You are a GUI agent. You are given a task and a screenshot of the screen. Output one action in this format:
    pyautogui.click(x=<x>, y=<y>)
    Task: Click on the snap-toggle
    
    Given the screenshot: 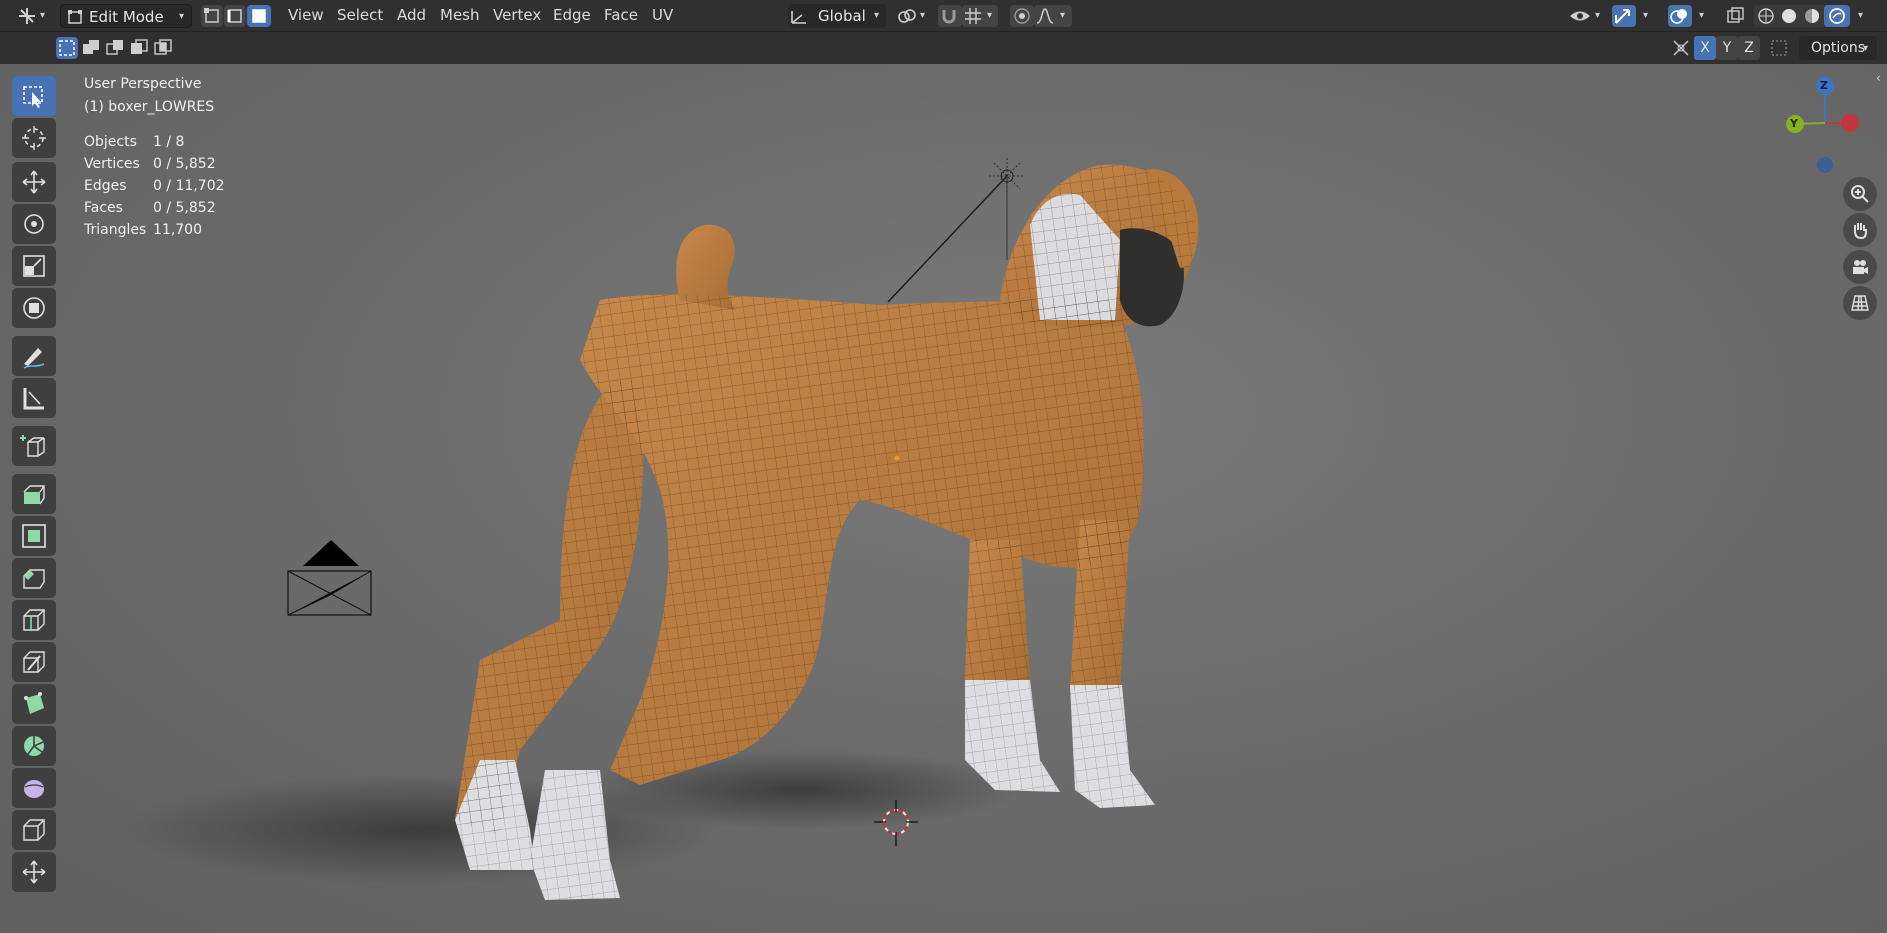 What is the action you would take?
    pyautogui.click(x=950, y=16)
    